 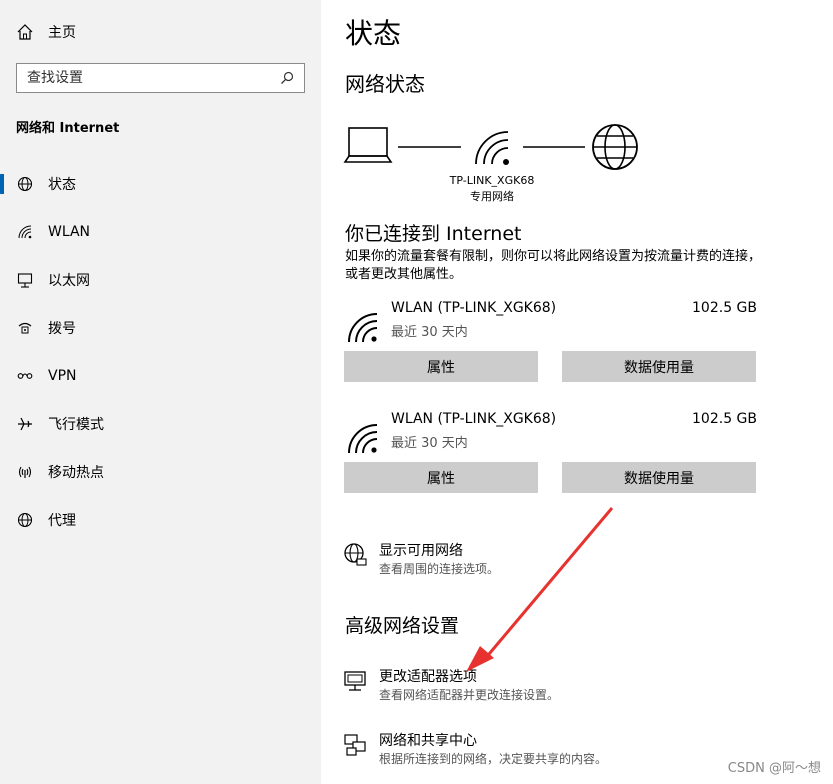 What do you see at coordinates (492, 180) in the screenshot?
I see `network-name: TP-LINK_XGK68` at bounding box center [492, 180].